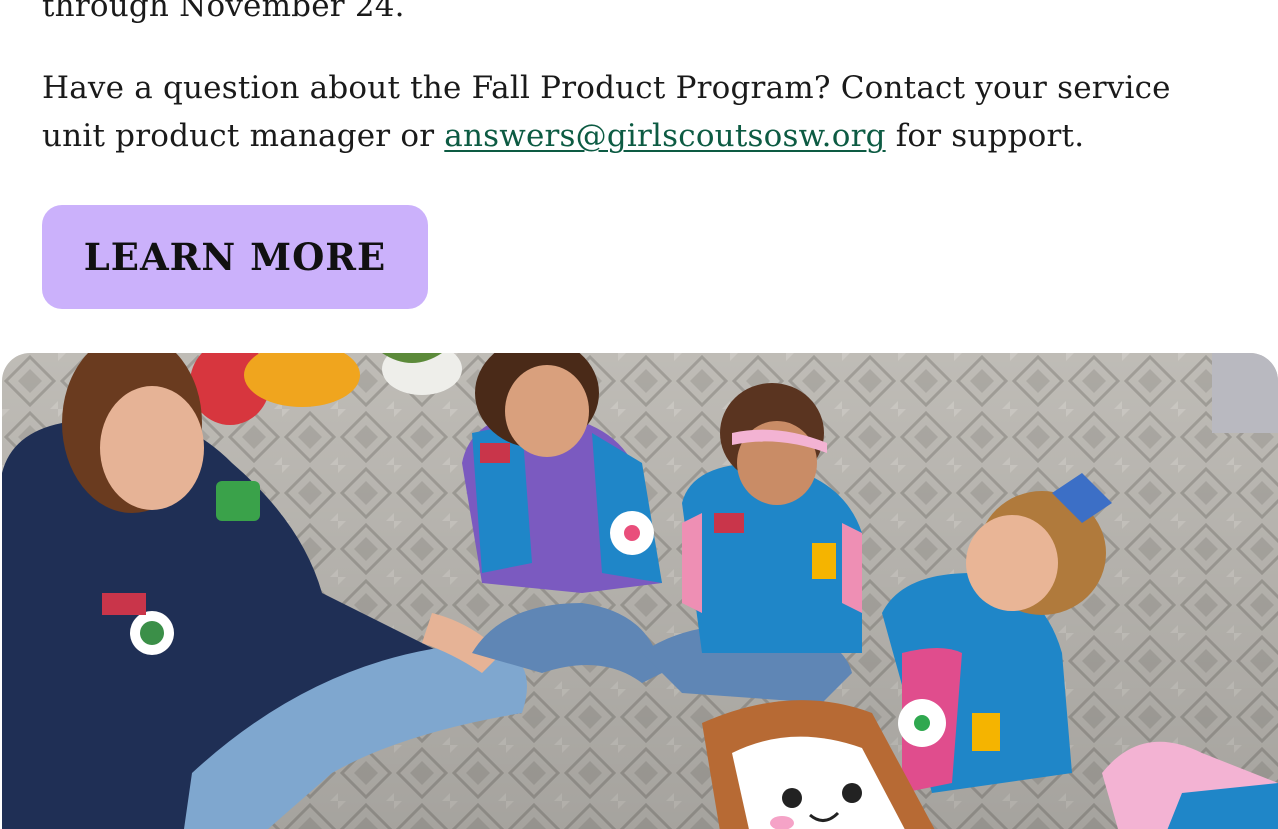 The width and height of the screenshot is (1278, 829). I want to click on contact-email-link: answers@girlscoutsosw.org, so click(664, 136).